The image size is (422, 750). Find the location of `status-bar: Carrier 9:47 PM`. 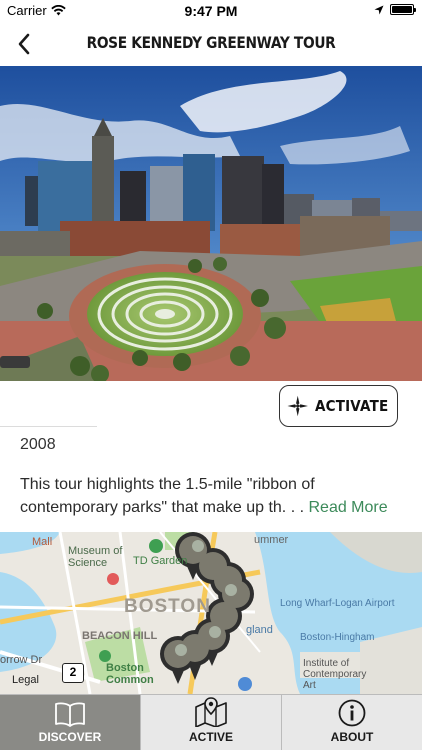

status-bar: Carrier 9:47 PM is located at coordinates (211, 11).